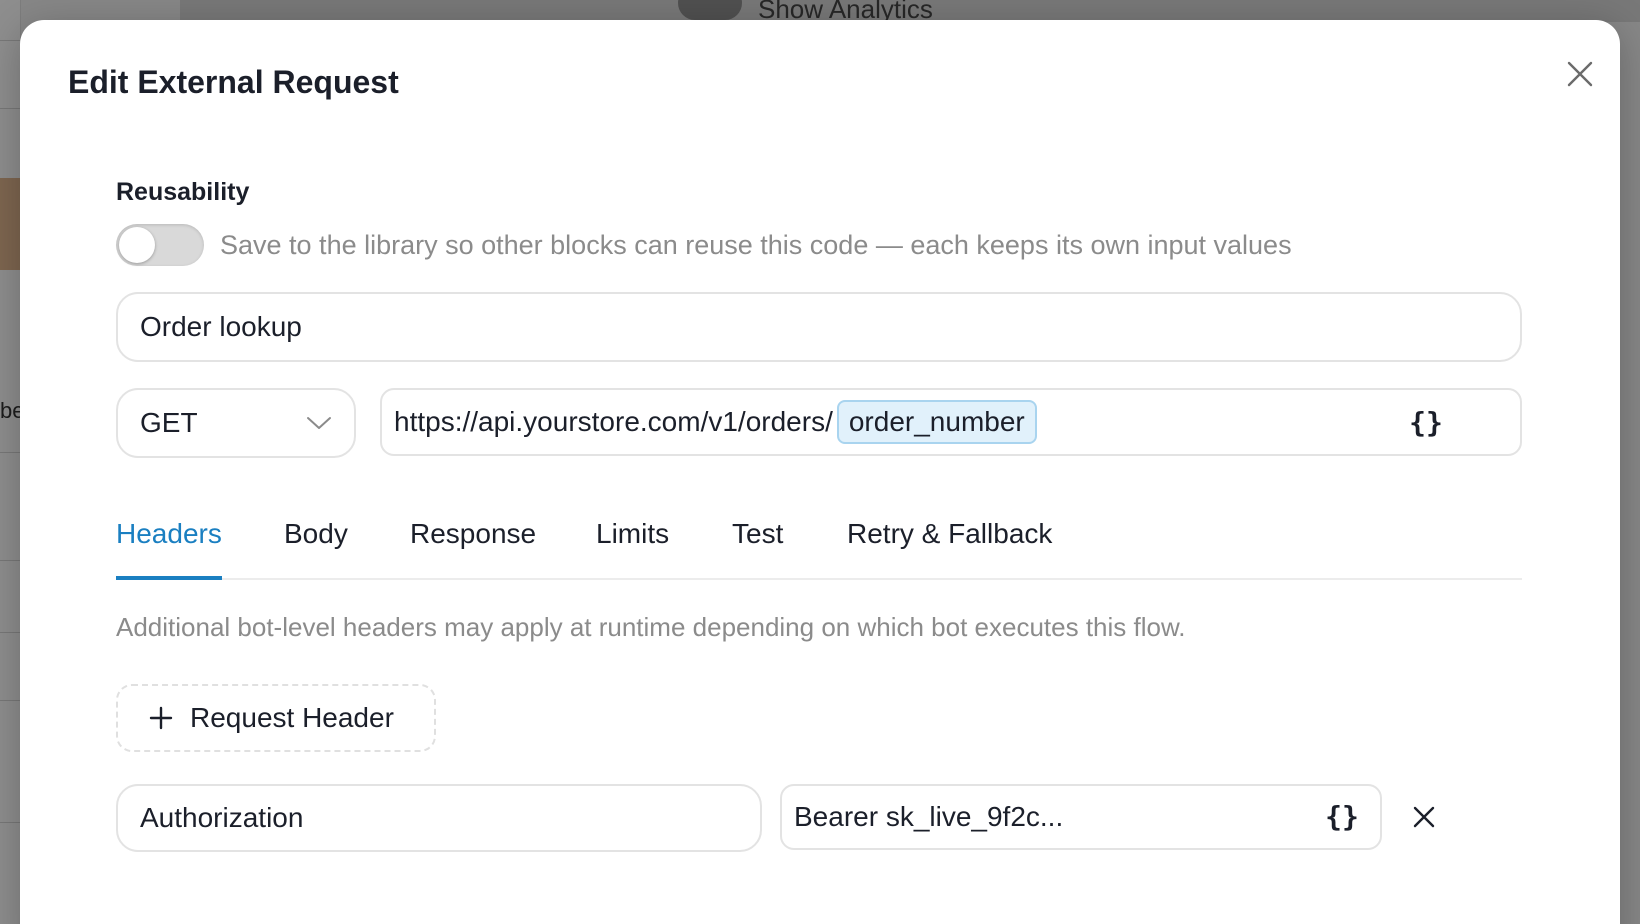 This screenshot has height=924, width=1640. Describe the element at coordinates (183, 192) in the screenshot. I see `reusability-label: Reusability` at that location.